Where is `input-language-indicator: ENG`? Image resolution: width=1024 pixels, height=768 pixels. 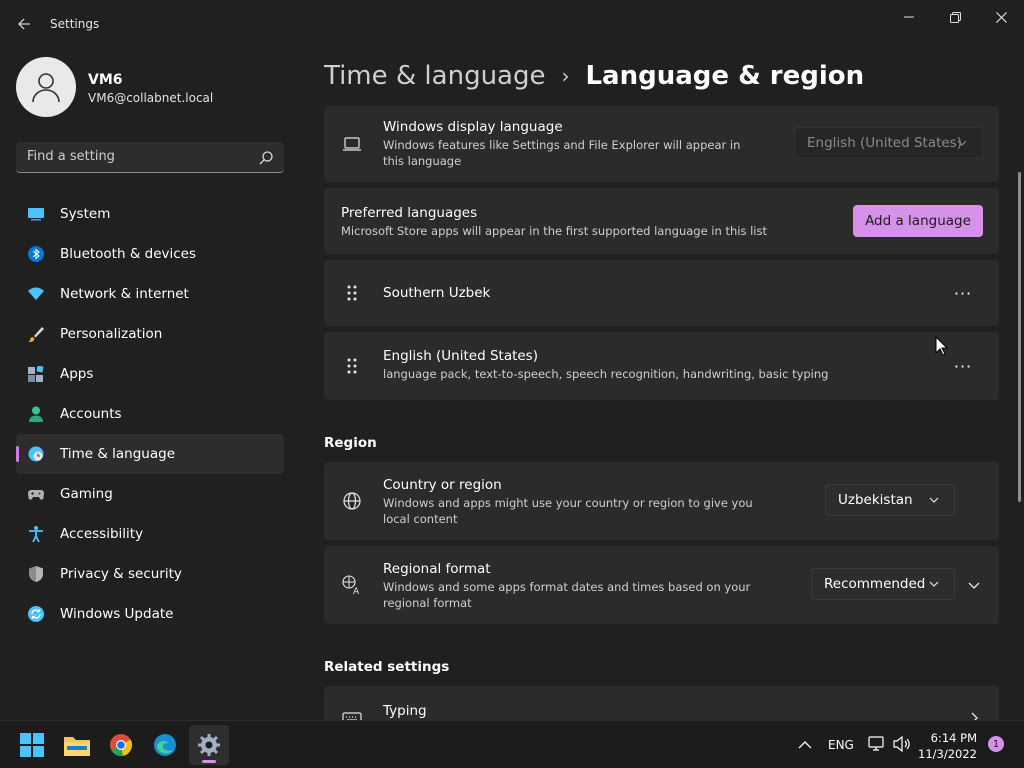 input-language-indicator: ENG is located at coordinates (841, 745).